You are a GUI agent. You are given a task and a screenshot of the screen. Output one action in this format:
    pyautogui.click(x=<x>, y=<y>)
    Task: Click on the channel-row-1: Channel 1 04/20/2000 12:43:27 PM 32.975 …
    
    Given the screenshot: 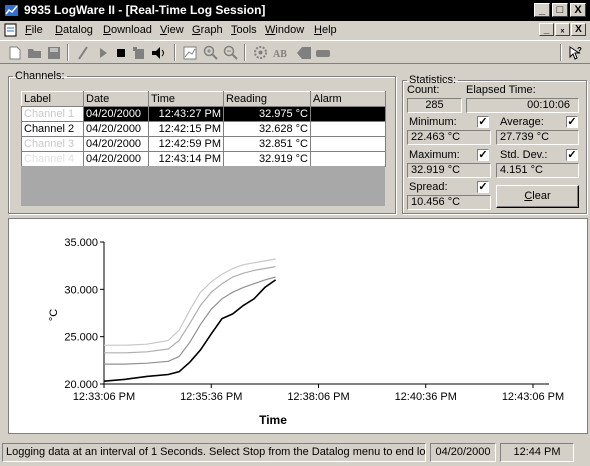 What is the action you would take?
    pyautogui.click(x=203, y=114)
    